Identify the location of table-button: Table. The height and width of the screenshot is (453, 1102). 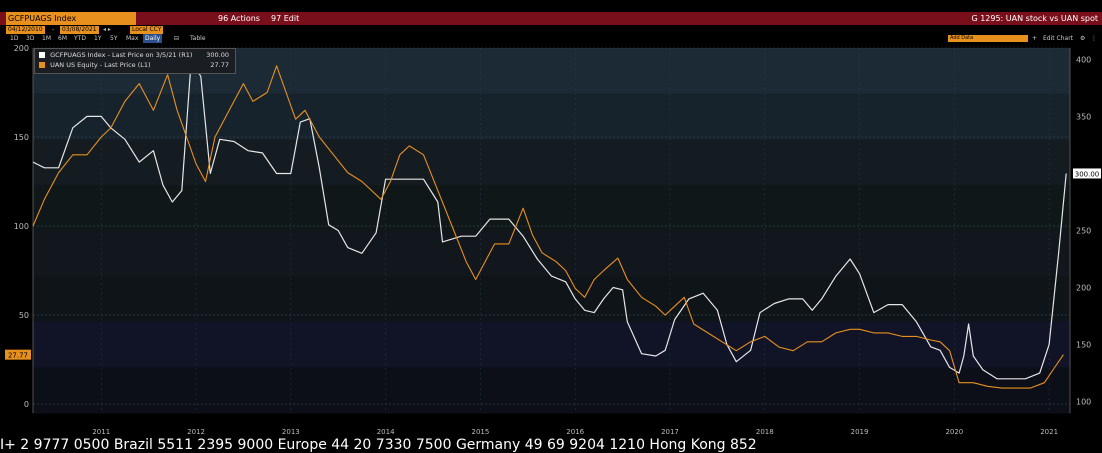
(198, 38).